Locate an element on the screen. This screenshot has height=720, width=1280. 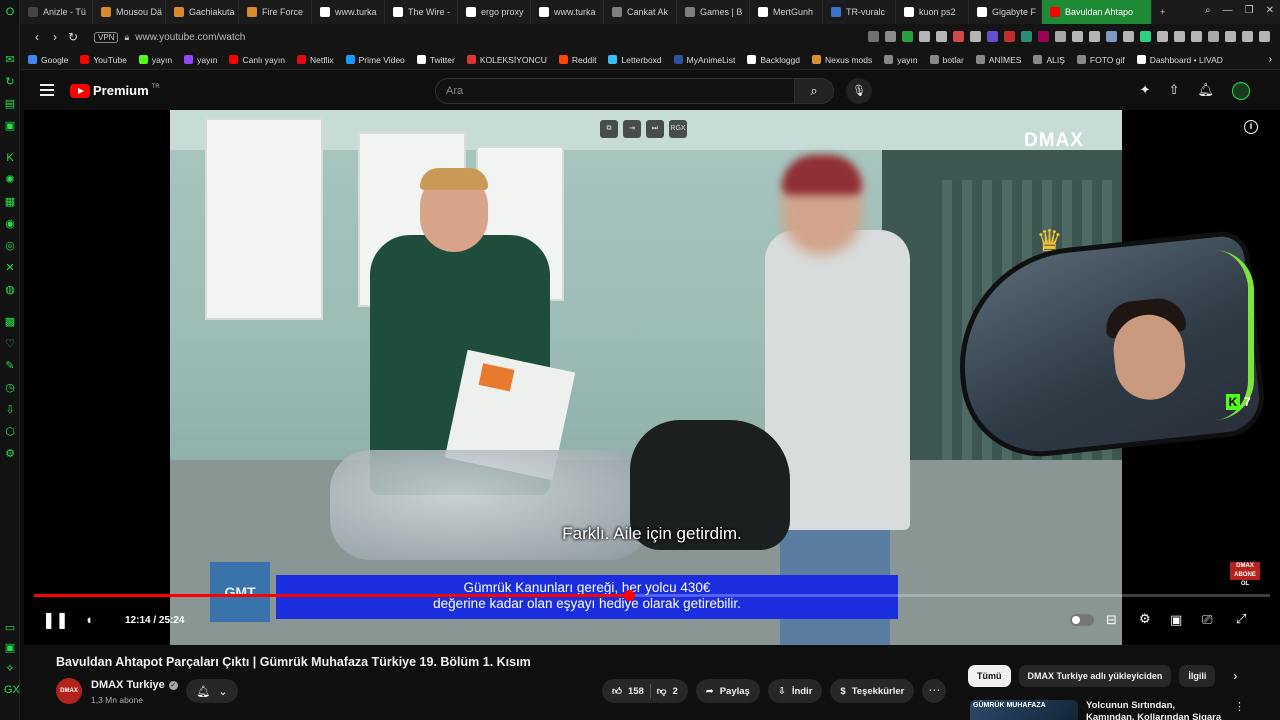
minimize-icon: — is located at coordinates (1228, 10).